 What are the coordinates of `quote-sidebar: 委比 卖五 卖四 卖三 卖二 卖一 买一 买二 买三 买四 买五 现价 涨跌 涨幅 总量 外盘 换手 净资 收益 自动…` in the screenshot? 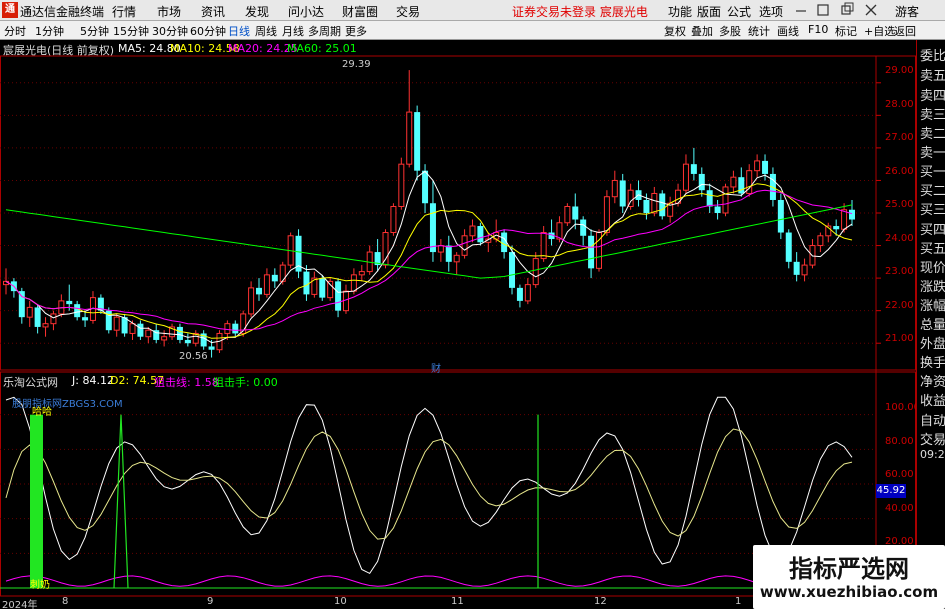 It's located at (930, 324).